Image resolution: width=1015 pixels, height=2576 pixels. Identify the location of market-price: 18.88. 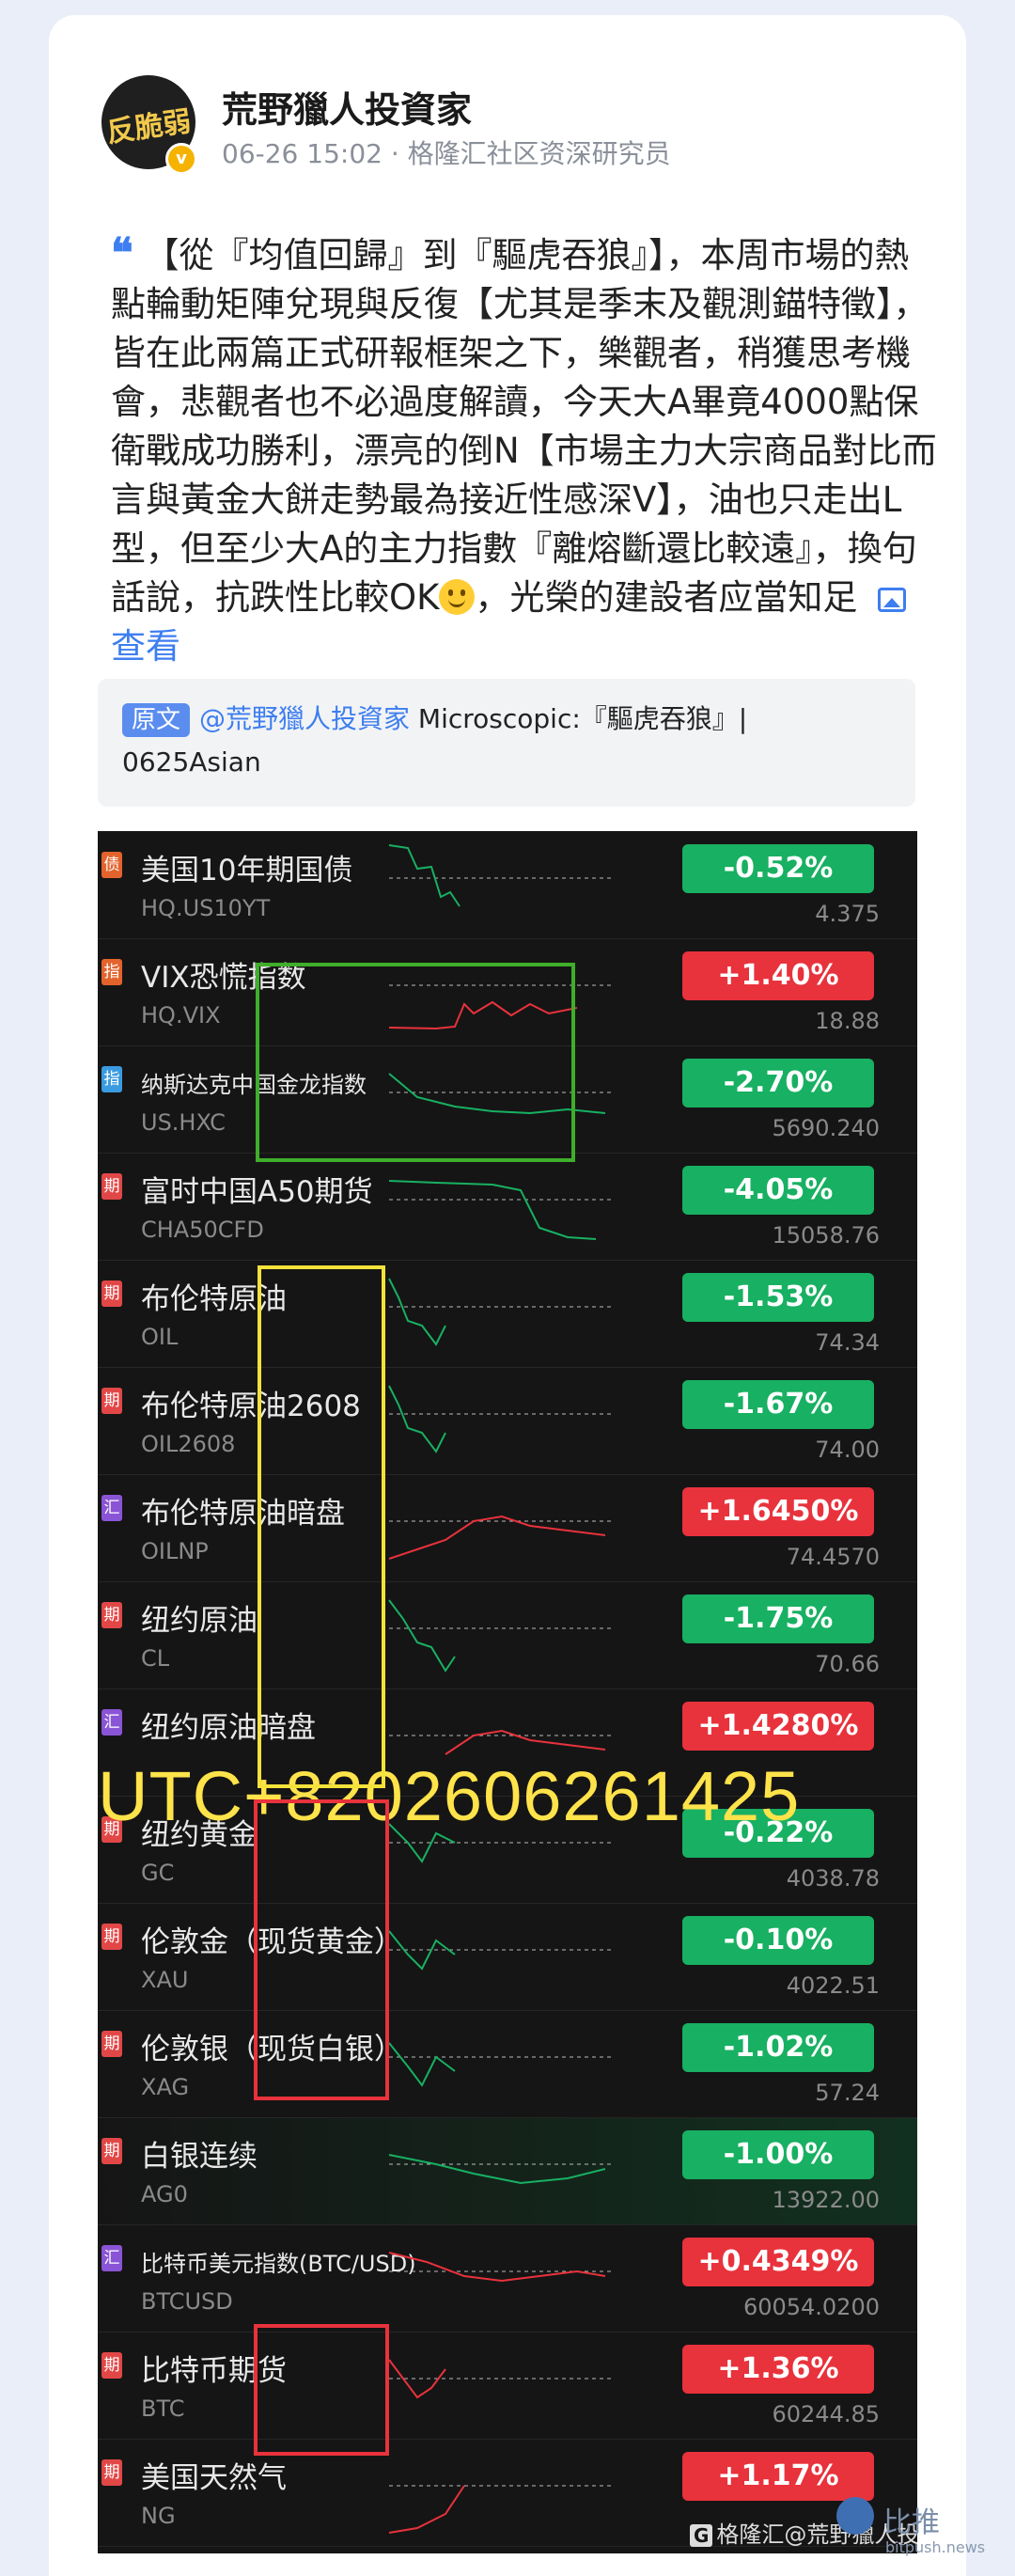
(847, 1021).